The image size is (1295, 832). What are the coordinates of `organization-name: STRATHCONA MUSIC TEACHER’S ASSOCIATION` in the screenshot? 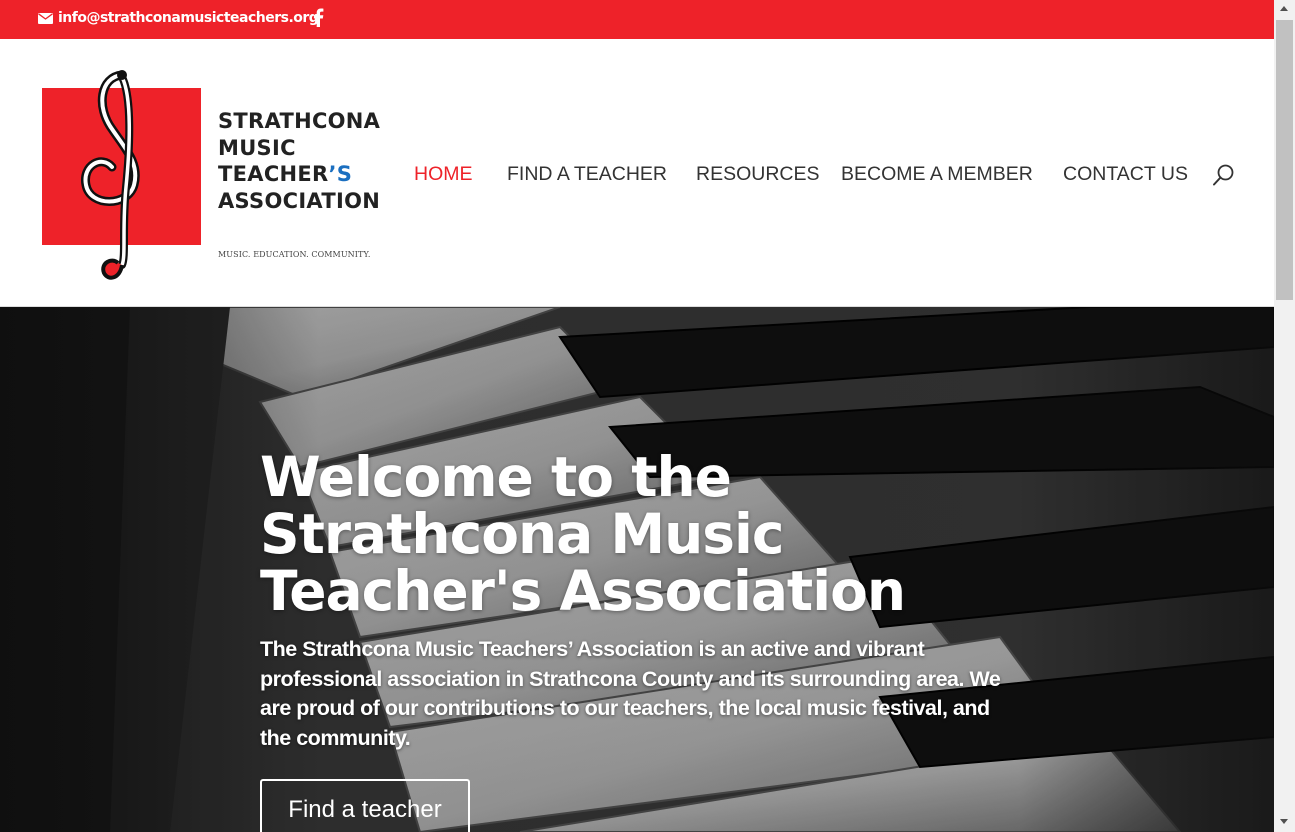 It's located at (303, 161).